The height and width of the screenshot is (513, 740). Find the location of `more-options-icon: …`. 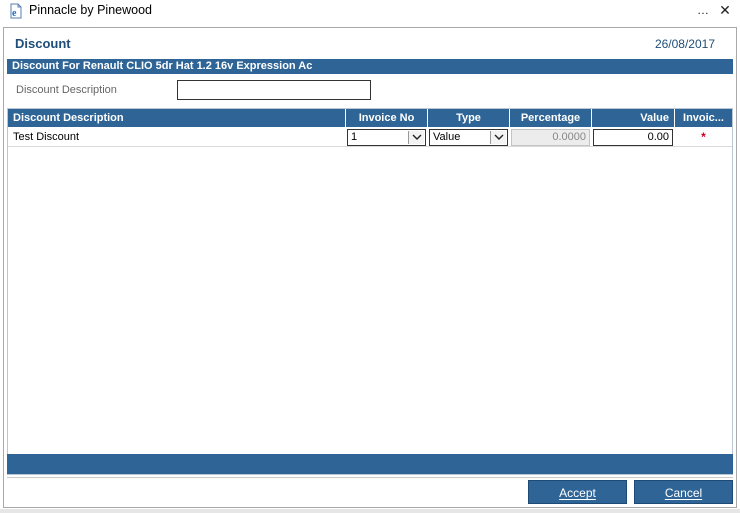

more-options-icon: … is located at coordinates (703, 11).